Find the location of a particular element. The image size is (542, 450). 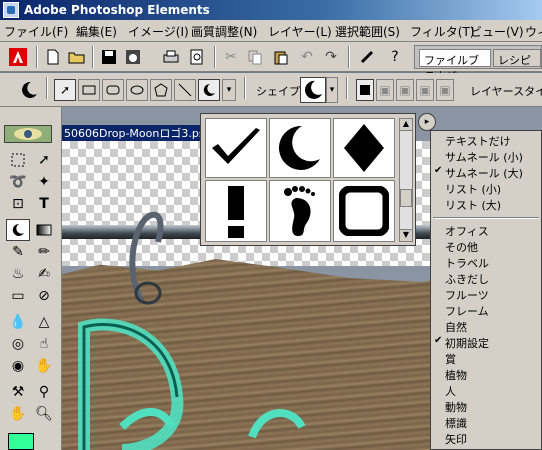

save-for-web-icon is located at coordinates (133, 57).